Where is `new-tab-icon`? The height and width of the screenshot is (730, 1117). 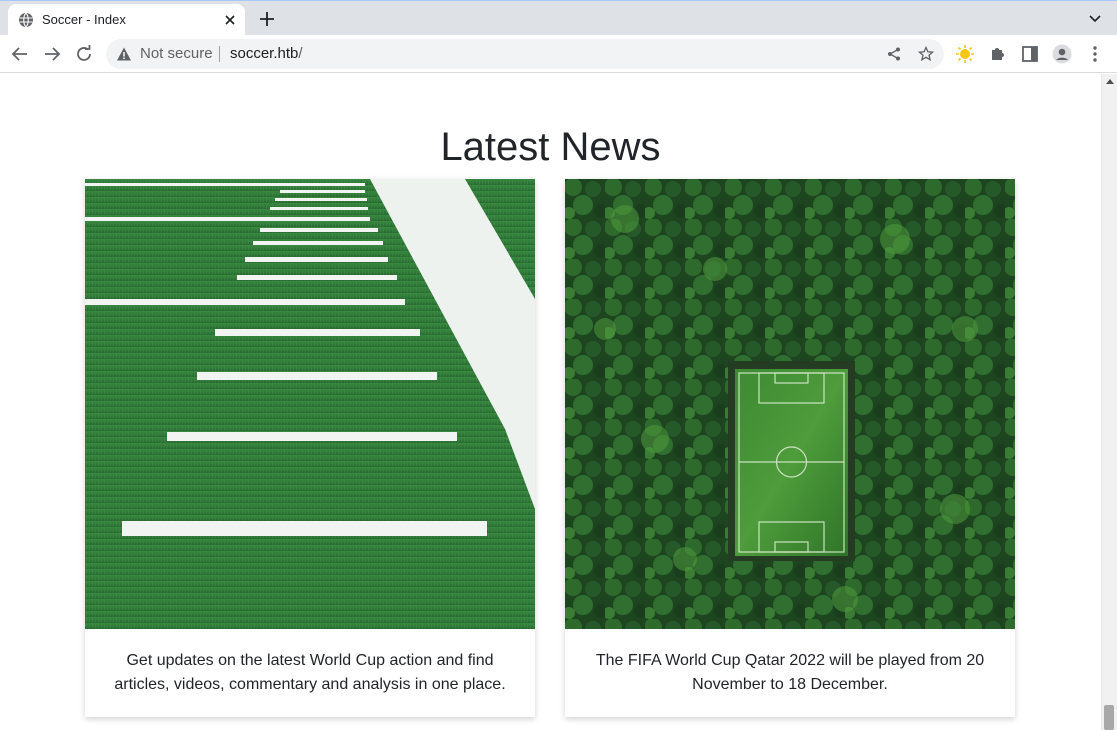 new-tab-icon is located at coordinates (267, 19).